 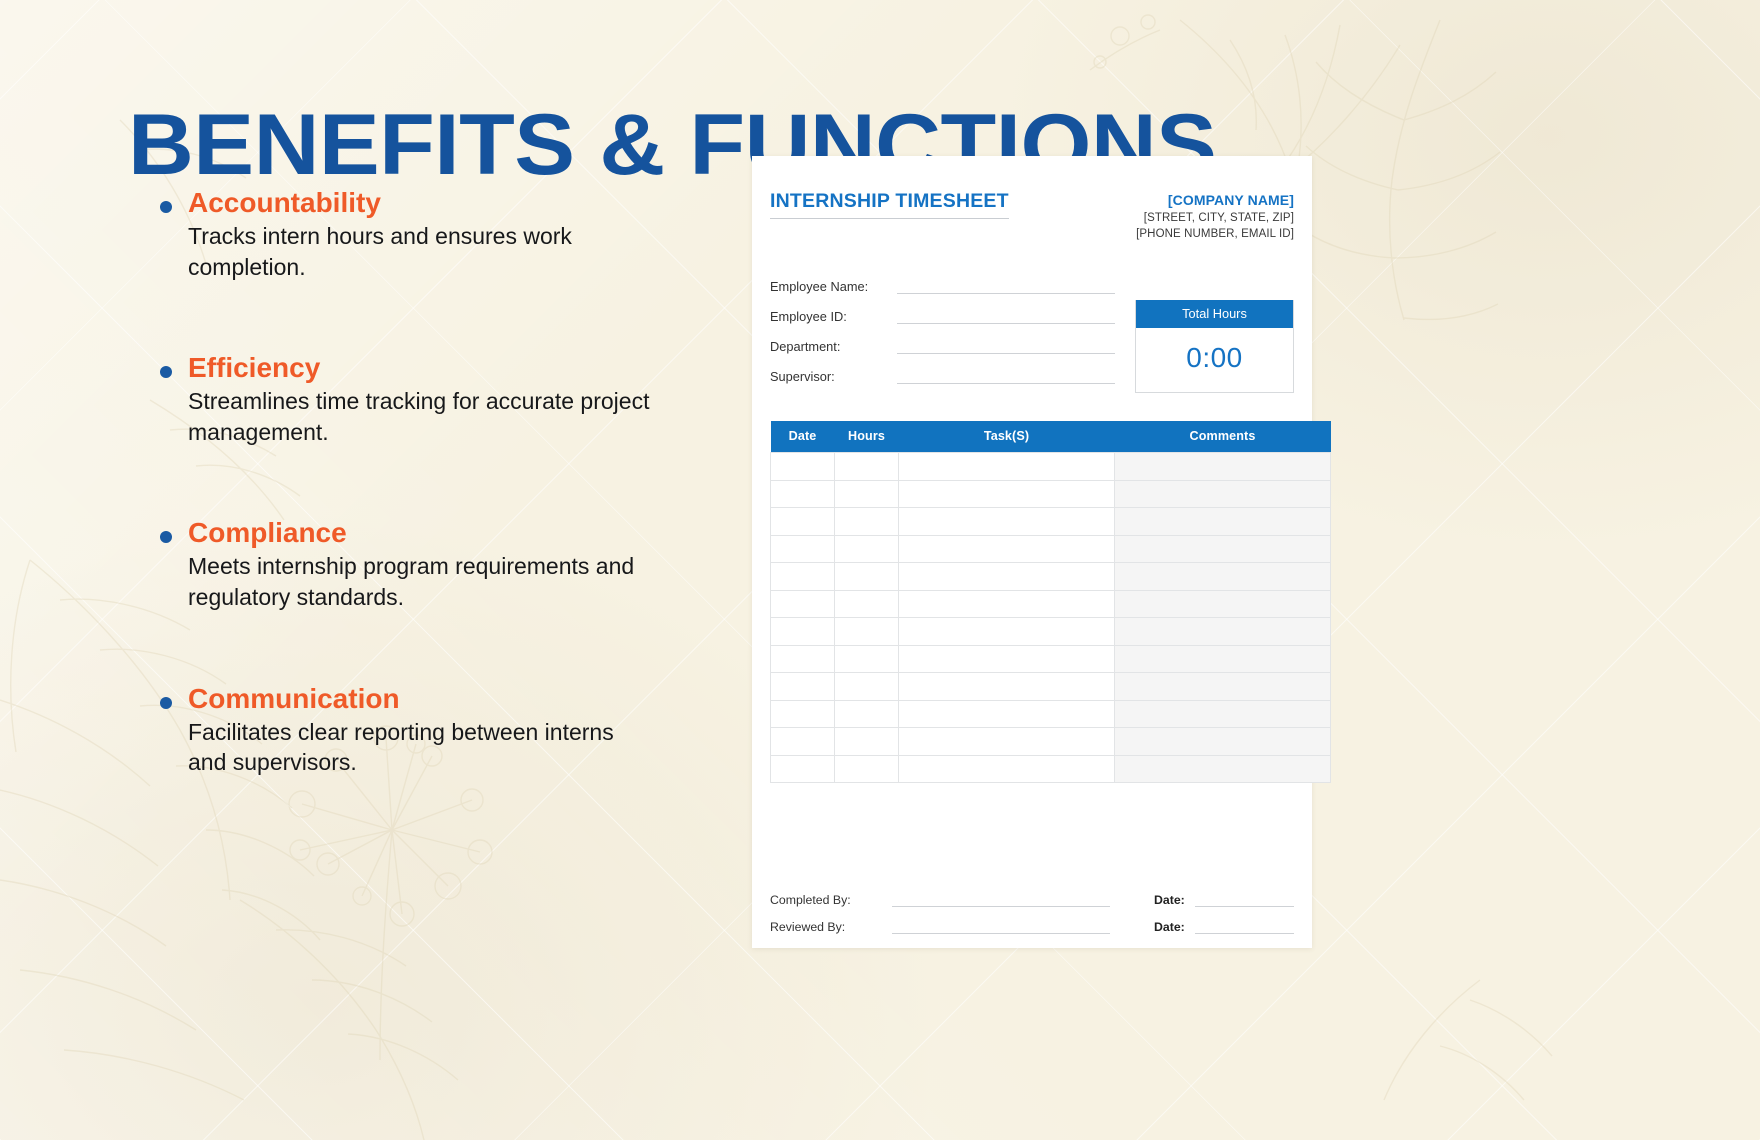 I want to click on field-row-employee-name: Employee Name:, so click(x=942, y=286).